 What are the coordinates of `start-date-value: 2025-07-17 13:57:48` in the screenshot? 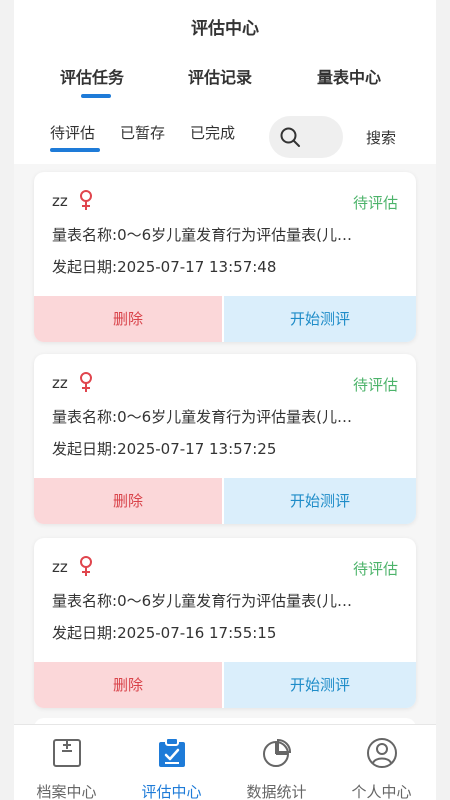 It's located at (197, 267).